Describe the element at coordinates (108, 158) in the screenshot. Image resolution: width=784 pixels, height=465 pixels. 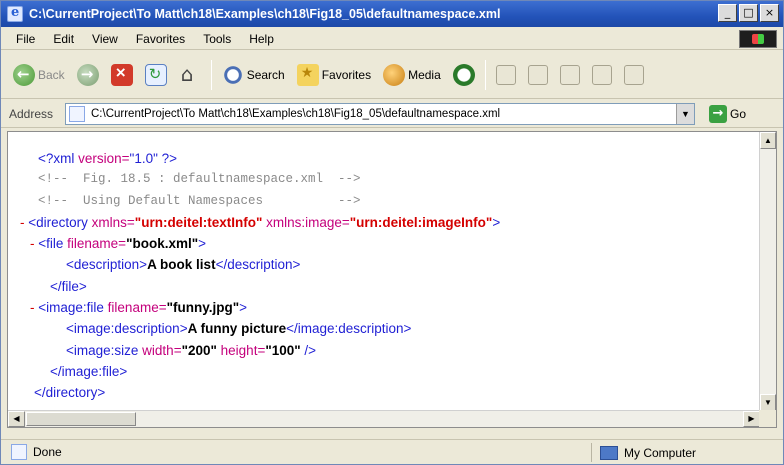
I see `xml-declaration: <?xml version="1.0" ?>` at that location.